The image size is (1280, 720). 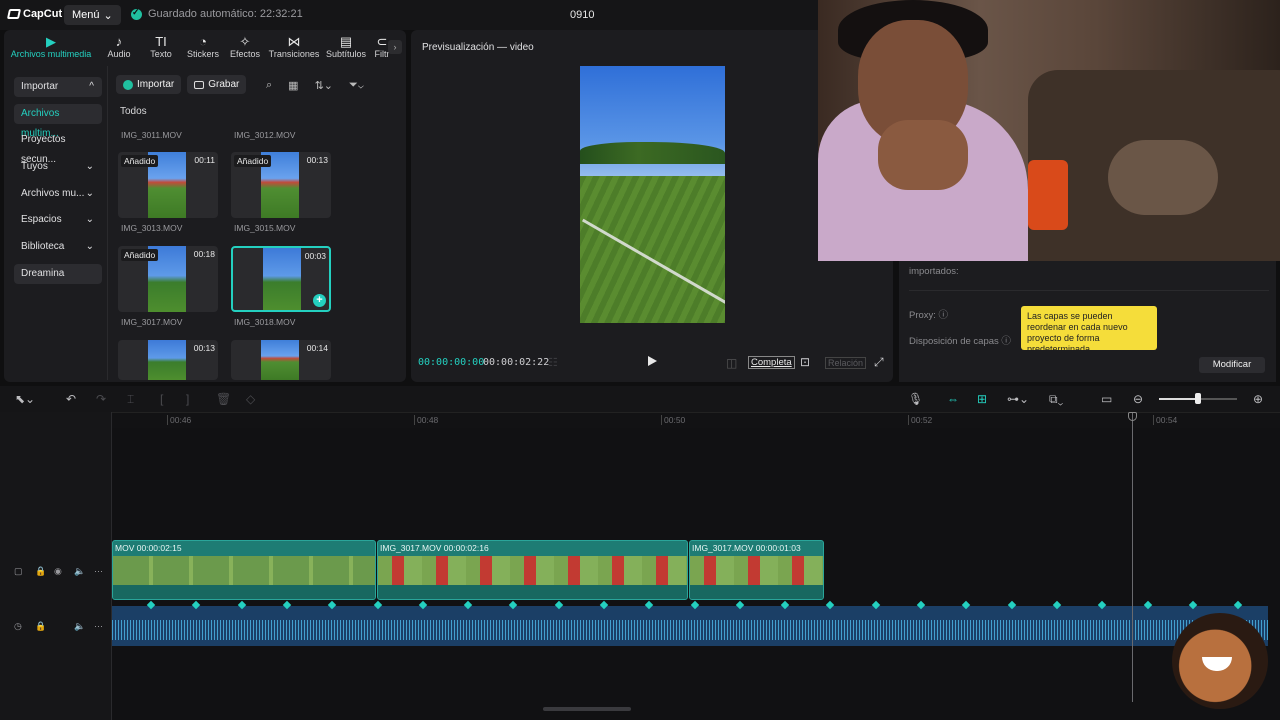 I want to click on tab-effects: ✧ Efectos, so click(x=245, y=49).